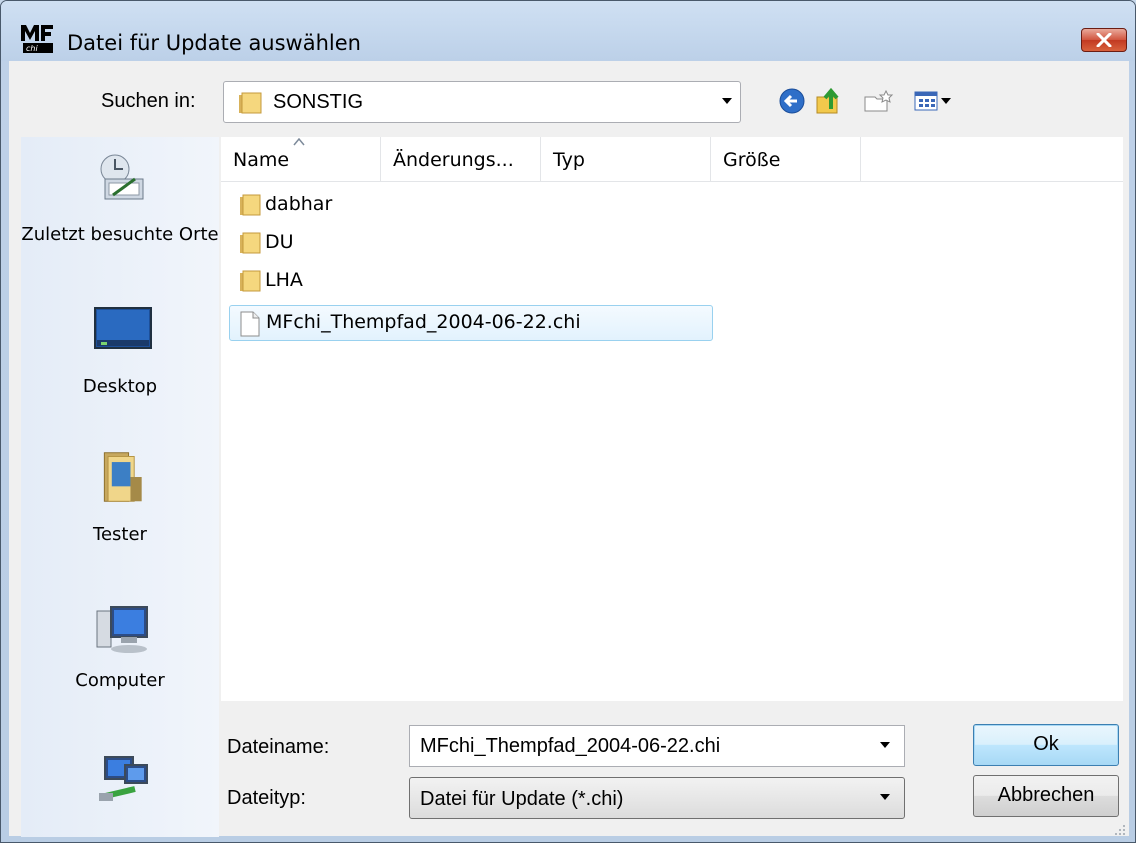  Describe the element at coordinates (786, 159) in the screenshot. I see `column-size: Größe` at that location.